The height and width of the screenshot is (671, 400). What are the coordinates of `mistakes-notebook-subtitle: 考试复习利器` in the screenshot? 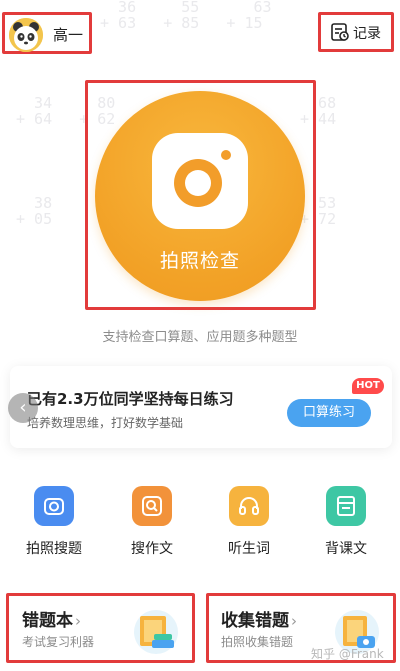 It's located at (58, 642).